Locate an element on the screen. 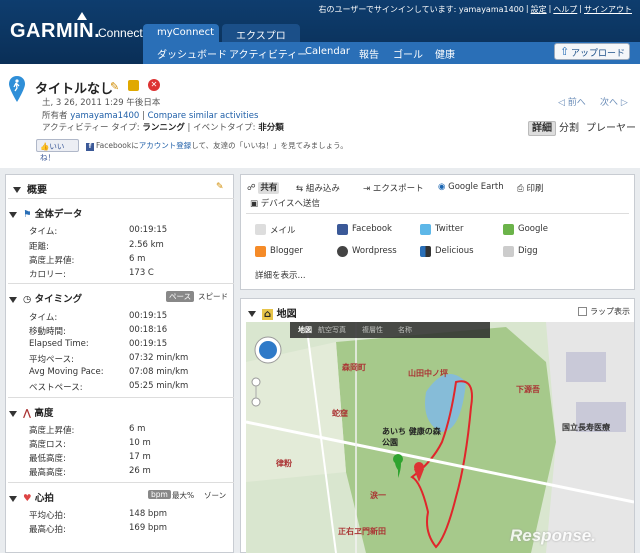 Image resolution: width=640 pixels, height=553 pixels. timing-row: Elapsed Time: 00:19:15 is located at coordinates (129, 344).